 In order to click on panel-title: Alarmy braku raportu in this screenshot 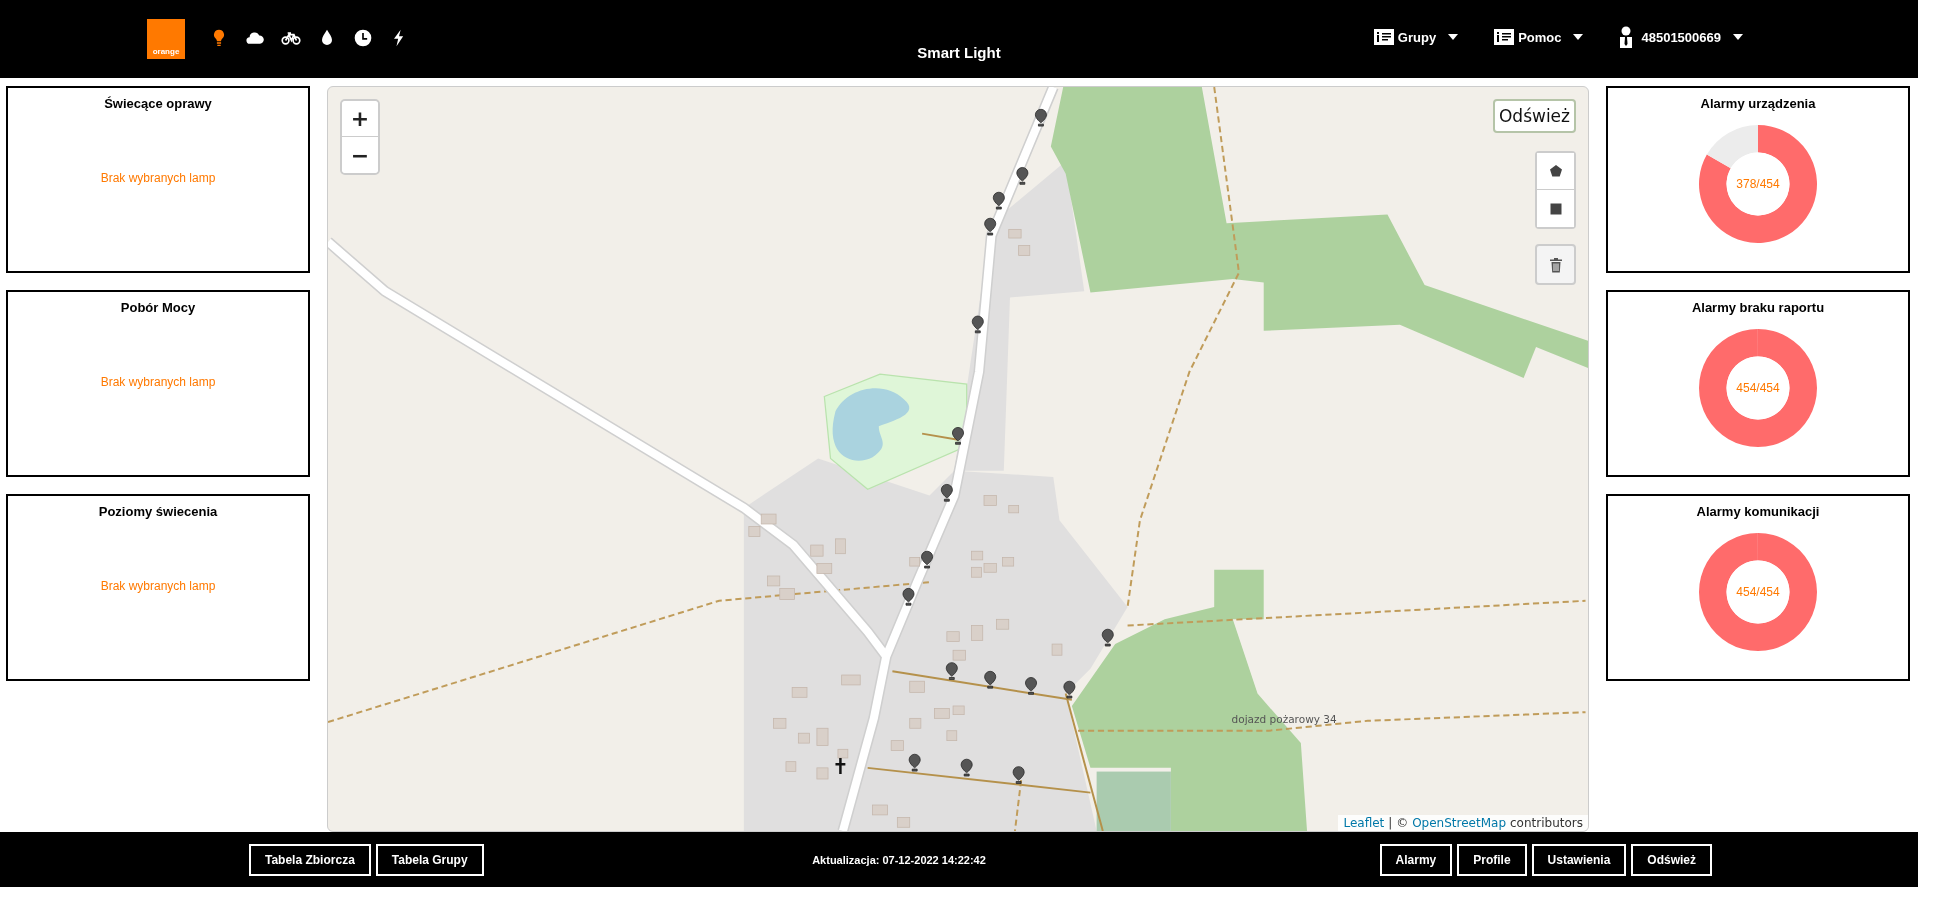, I will do `click(1758, 307)`.